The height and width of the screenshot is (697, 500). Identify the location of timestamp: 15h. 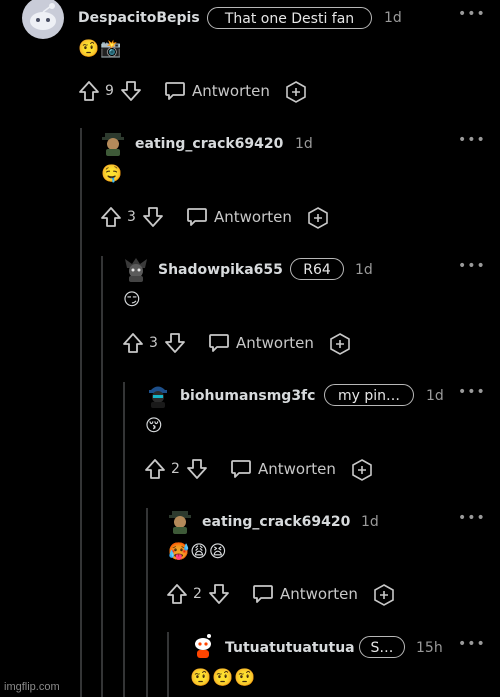
(429, 648).